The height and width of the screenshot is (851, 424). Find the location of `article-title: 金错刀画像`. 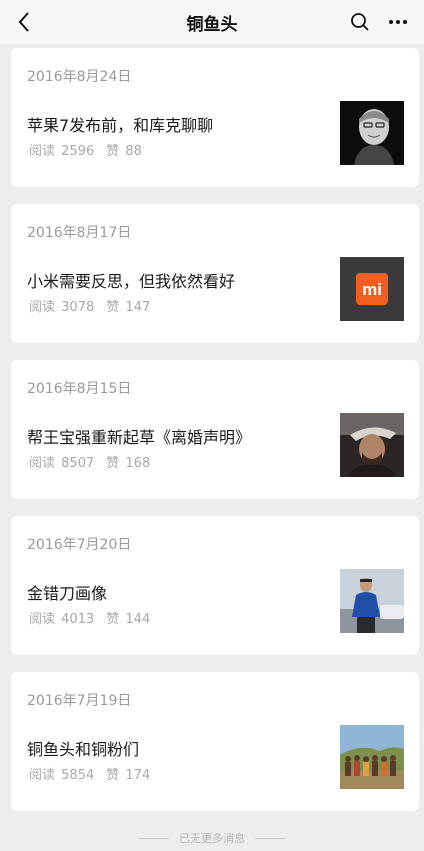

article-title: 金错刀画像 is located at coordinates (67, 592).